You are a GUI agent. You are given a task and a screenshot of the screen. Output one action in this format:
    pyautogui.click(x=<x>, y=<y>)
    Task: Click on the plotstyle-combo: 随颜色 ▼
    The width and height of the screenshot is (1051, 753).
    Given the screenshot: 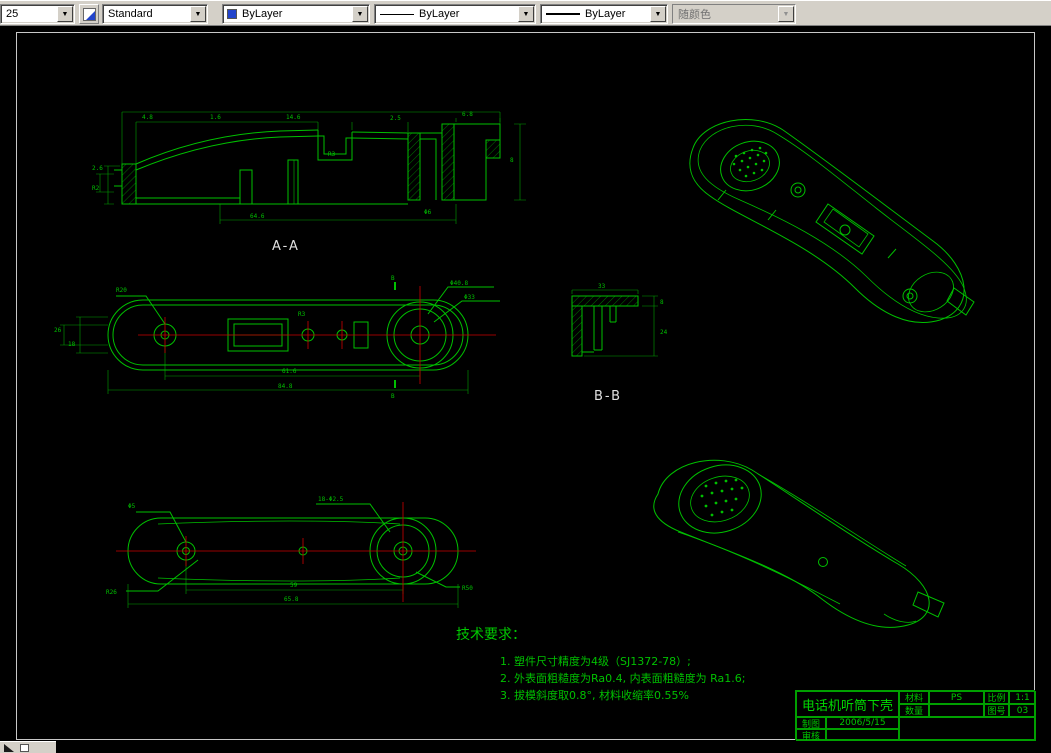 What is the action you would take?
    pyautogui.click(x=734, y=14)
    